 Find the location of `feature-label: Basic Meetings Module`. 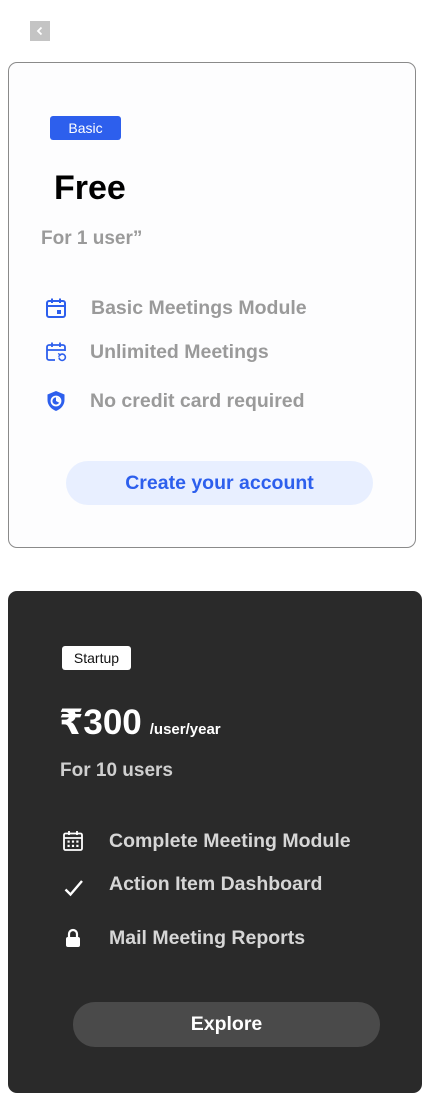

feature-label: Basic Meetings Module is located at coordinates (199, 307).